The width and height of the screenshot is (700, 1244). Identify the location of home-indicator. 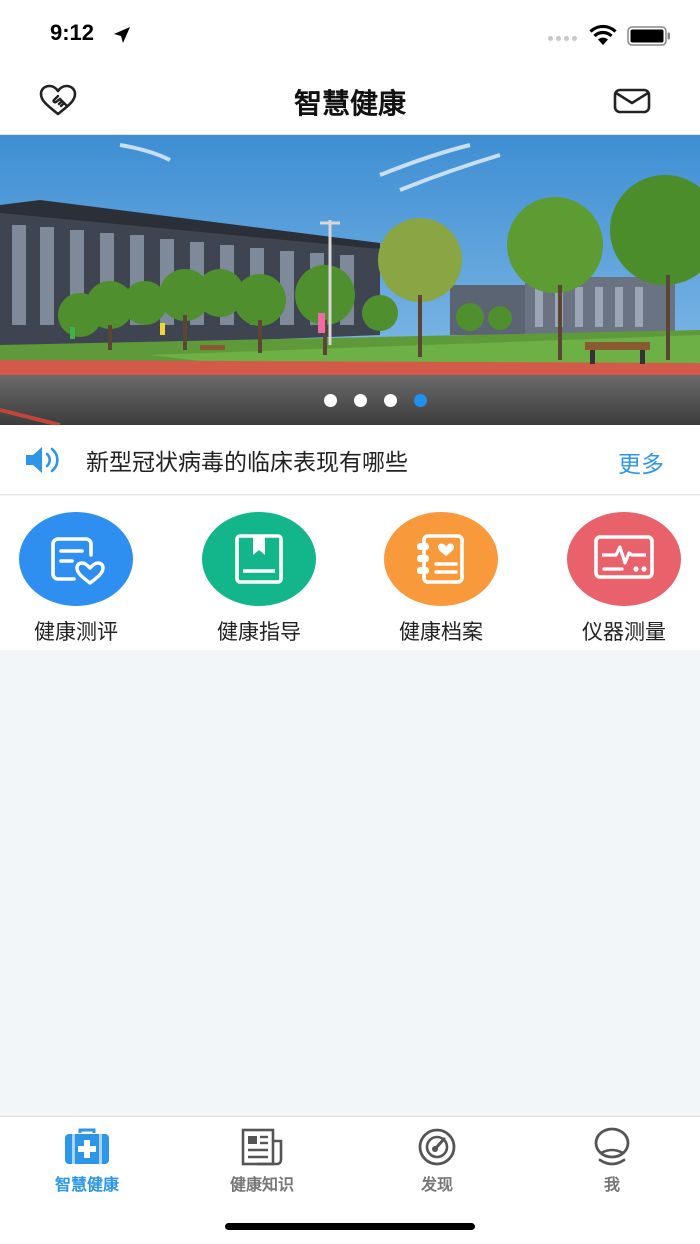
(350, 1226).